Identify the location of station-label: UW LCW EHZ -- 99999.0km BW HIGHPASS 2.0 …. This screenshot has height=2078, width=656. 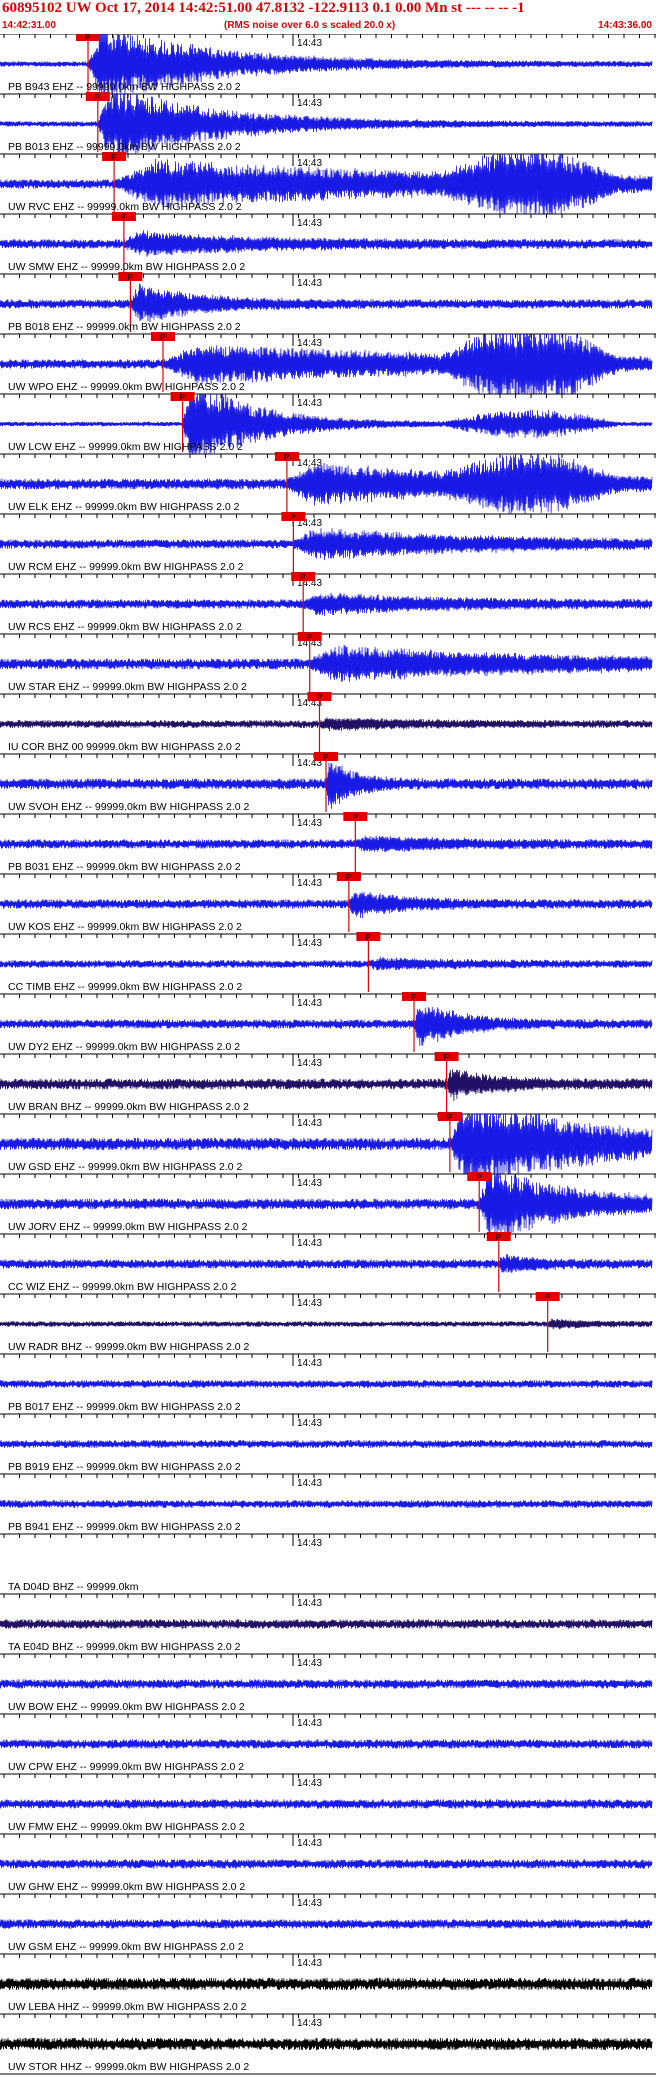
(125, 447).